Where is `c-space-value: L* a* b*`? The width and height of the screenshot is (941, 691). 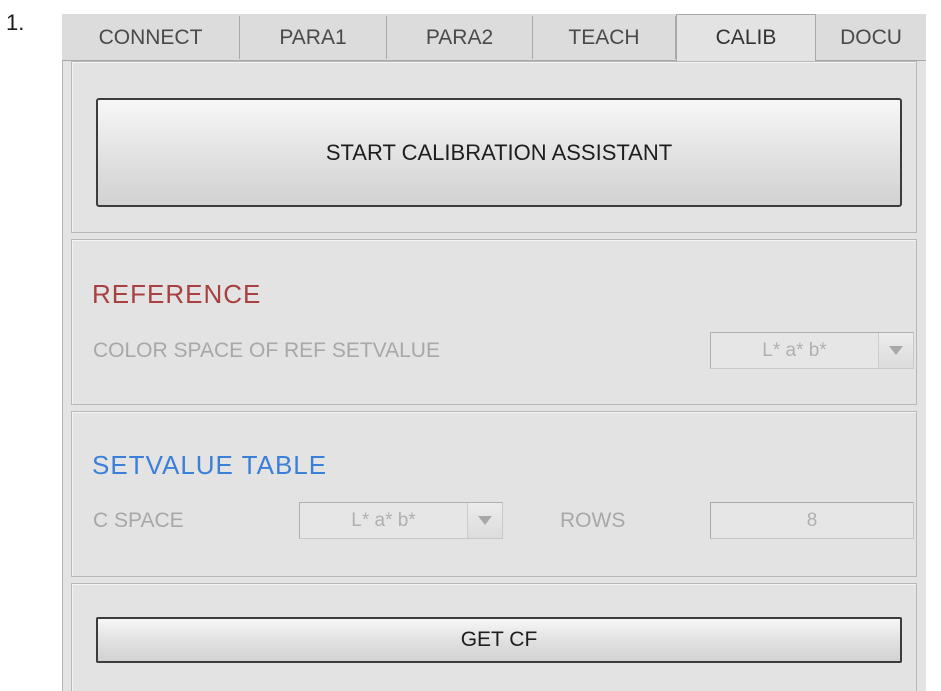 c-space-value: L* a* b* is located at coordinates (383, 520).